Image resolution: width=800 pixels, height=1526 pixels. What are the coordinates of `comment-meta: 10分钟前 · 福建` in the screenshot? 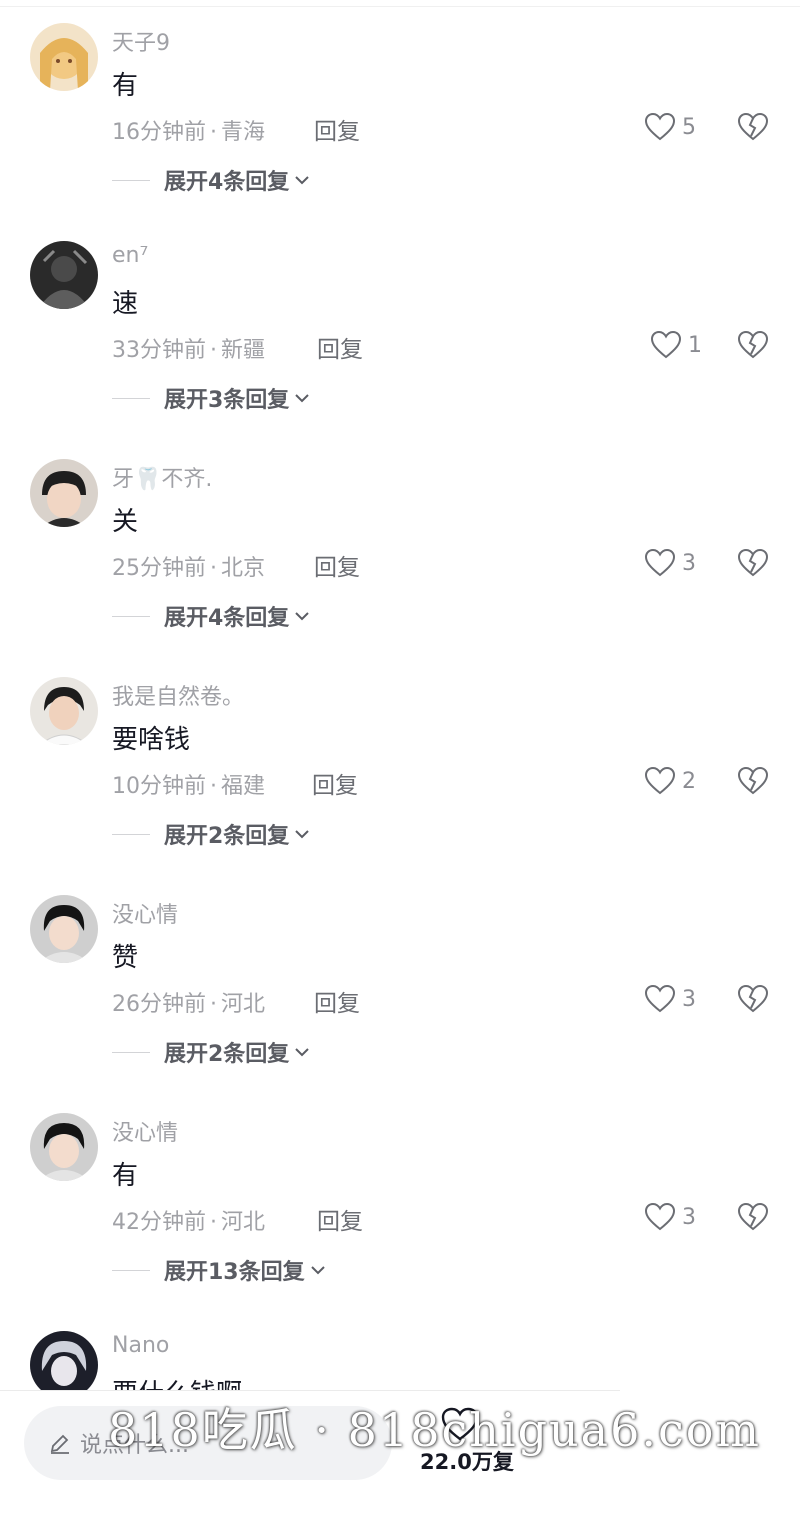 It's located at (189, 786).